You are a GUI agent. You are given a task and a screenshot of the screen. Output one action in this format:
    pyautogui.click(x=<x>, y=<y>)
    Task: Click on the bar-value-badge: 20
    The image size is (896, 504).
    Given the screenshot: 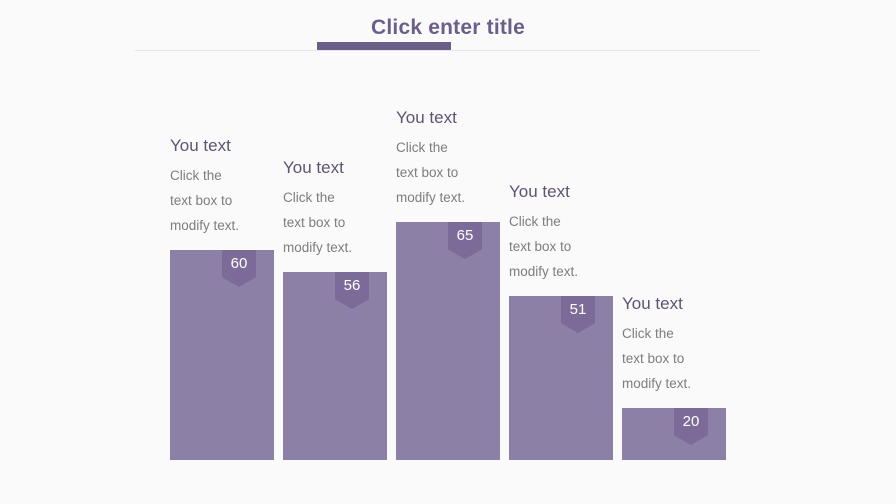 What is the action you would take?
    pyautogui.click(x=691, y=426)
    